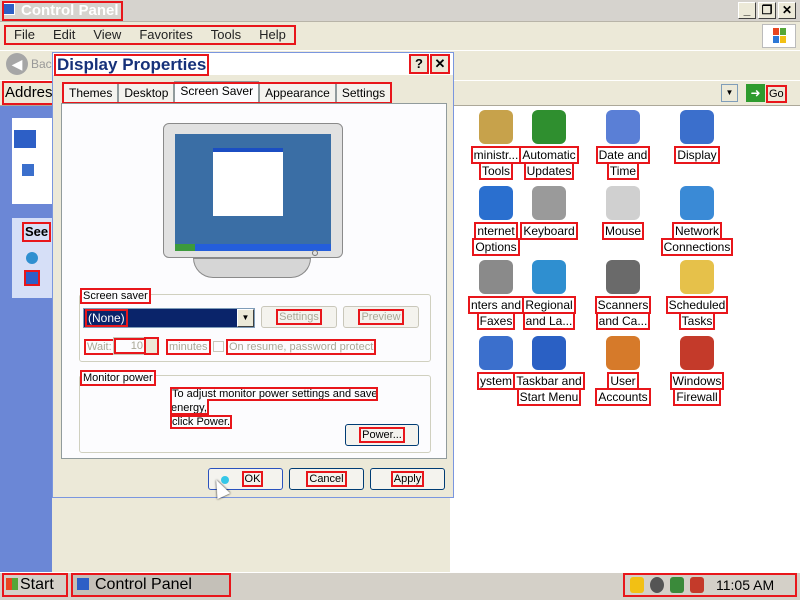 The height and width of the screenshot is (600, 800). What do you see at coordinates (697, 277) in the screenshot?
I see `folder-clock-icon` at bounding box center [697, 277].